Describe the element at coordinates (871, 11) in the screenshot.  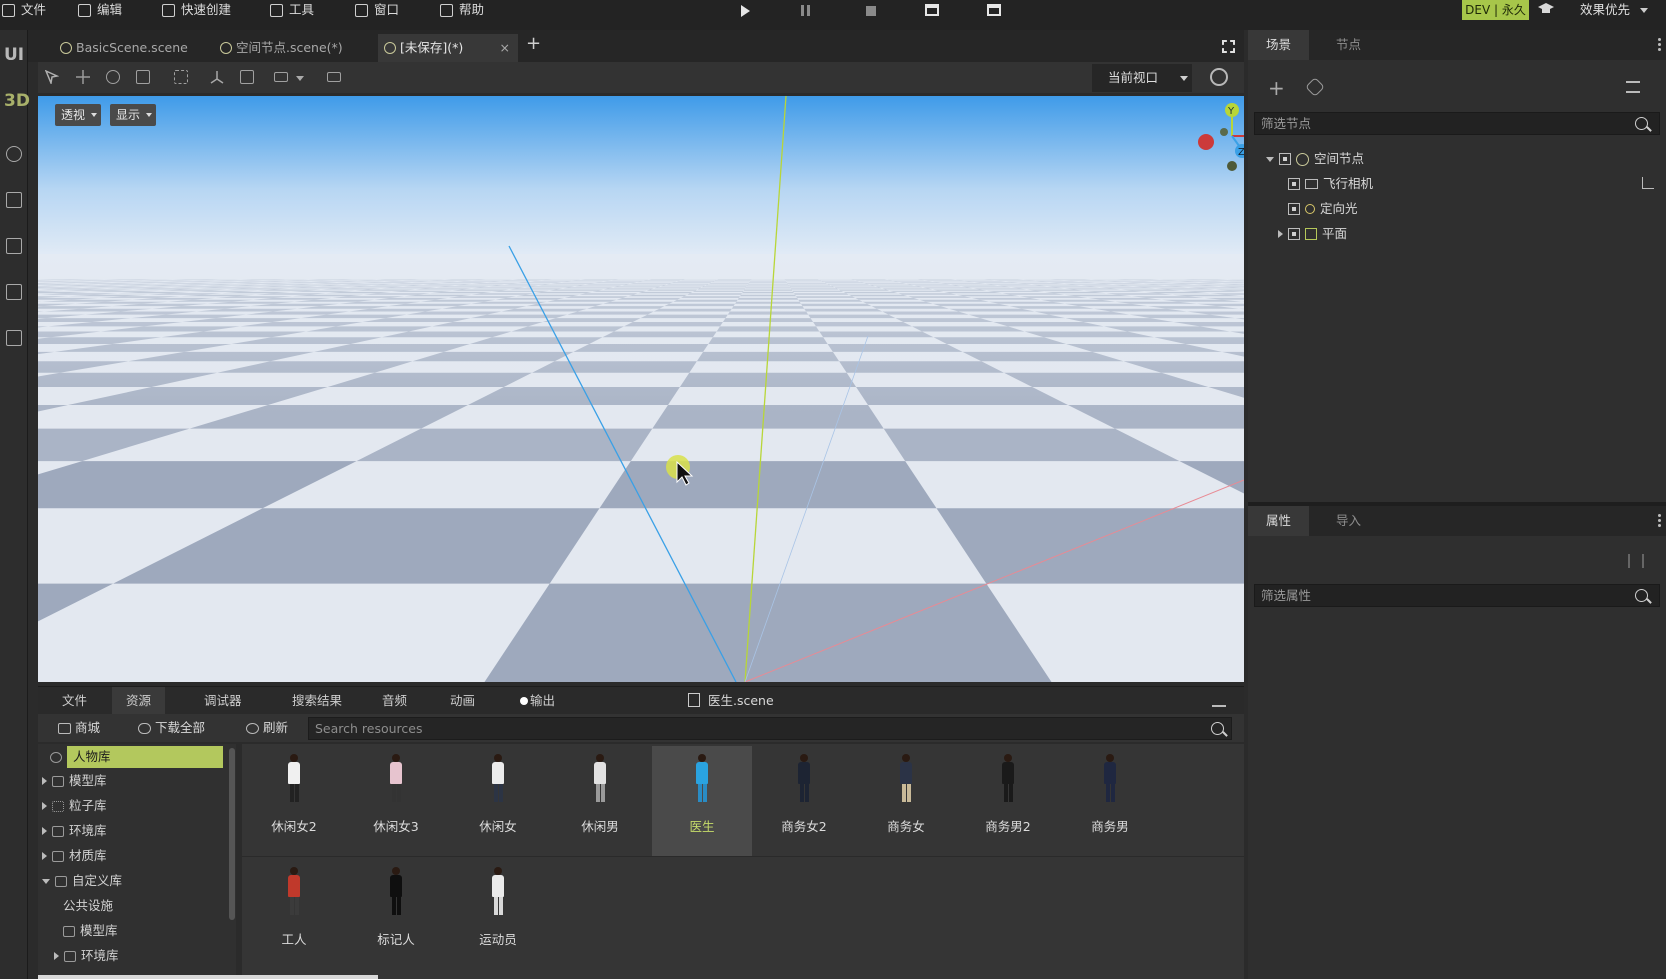
I see `stop-button` at that location.